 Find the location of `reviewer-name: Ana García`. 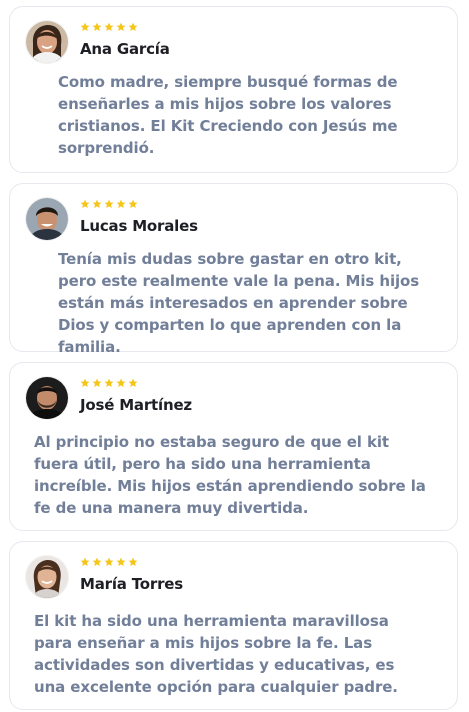

reviewer-name: Ana García is located at coordinates (125, 49).